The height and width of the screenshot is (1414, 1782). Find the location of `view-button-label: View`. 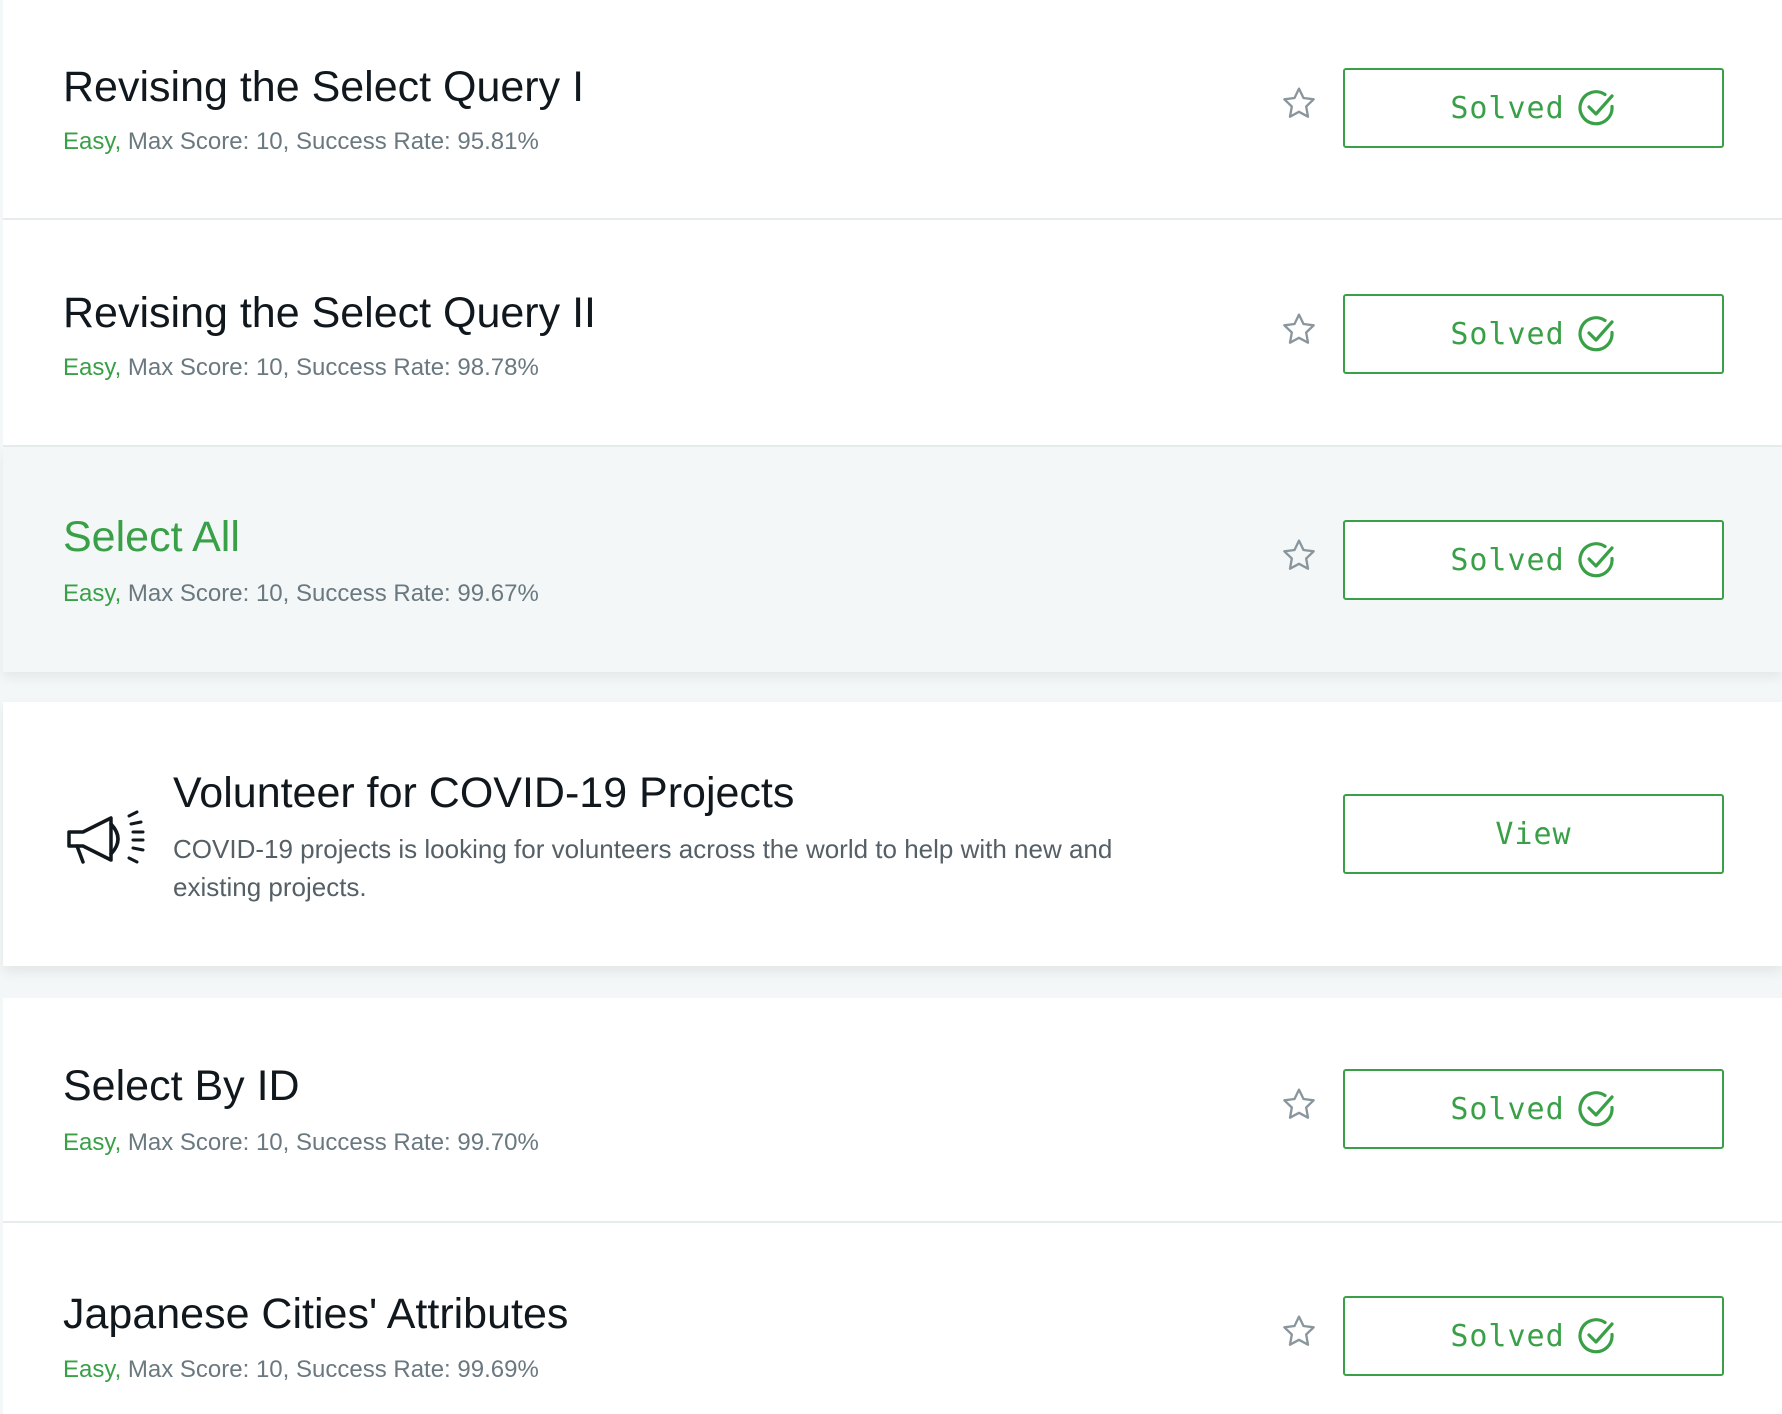

view-button-label: View is located at coordinates (1533, 834).